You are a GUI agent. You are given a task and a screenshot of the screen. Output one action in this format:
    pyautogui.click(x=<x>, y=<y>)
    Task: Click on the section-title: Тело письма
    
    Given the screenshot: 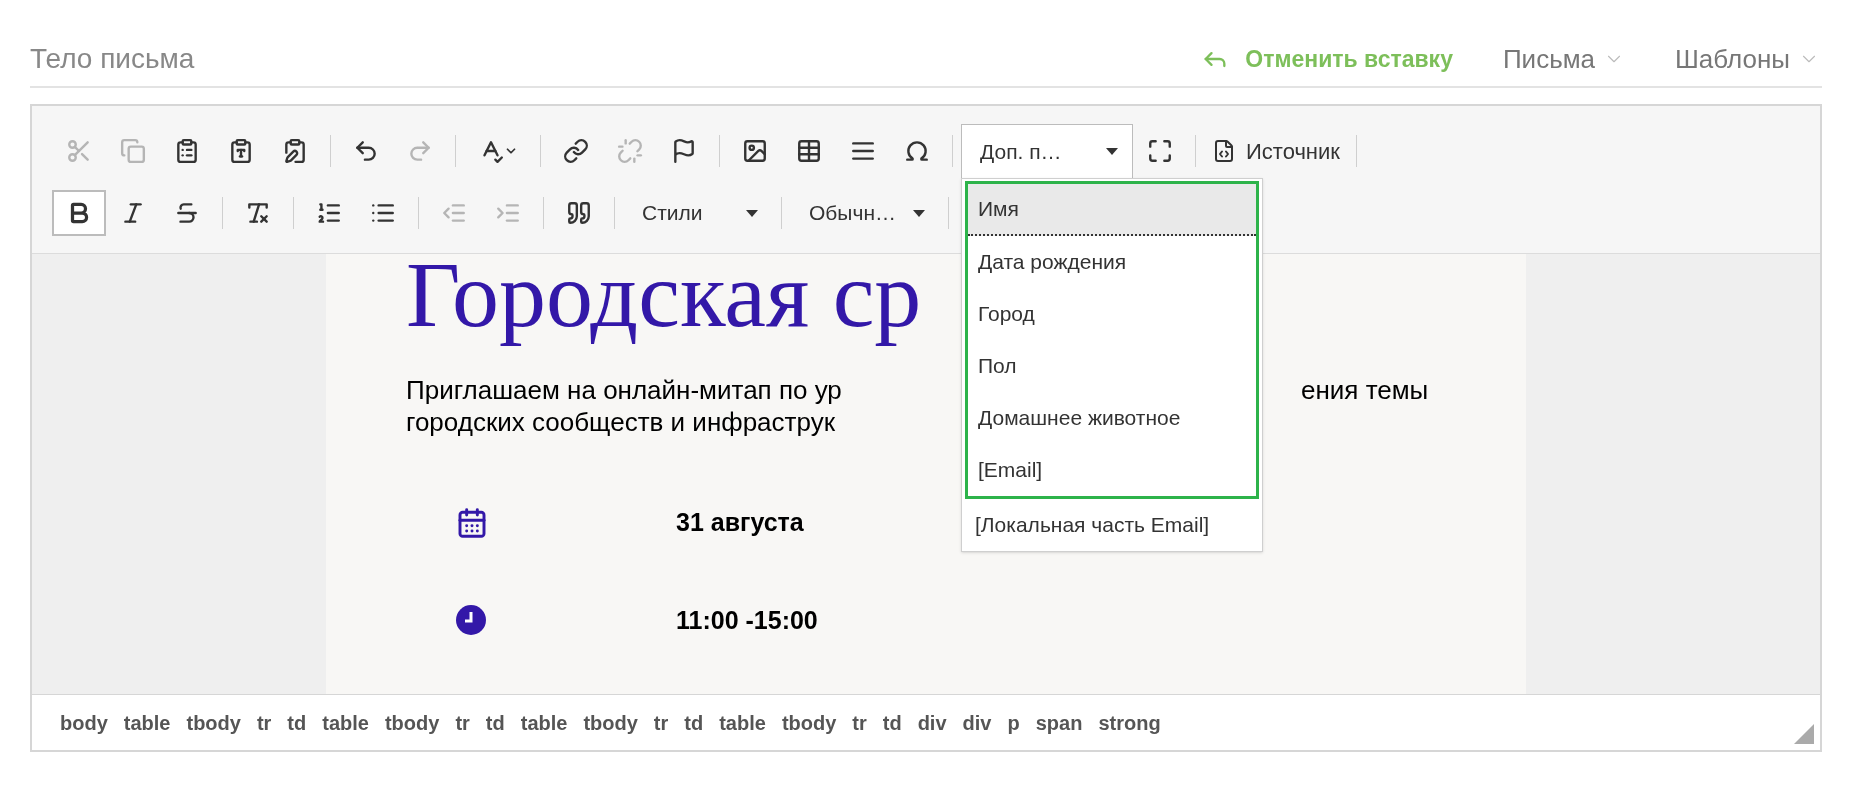 What is the action you would take?
    pyautogui.click(x=112, y=59)
    